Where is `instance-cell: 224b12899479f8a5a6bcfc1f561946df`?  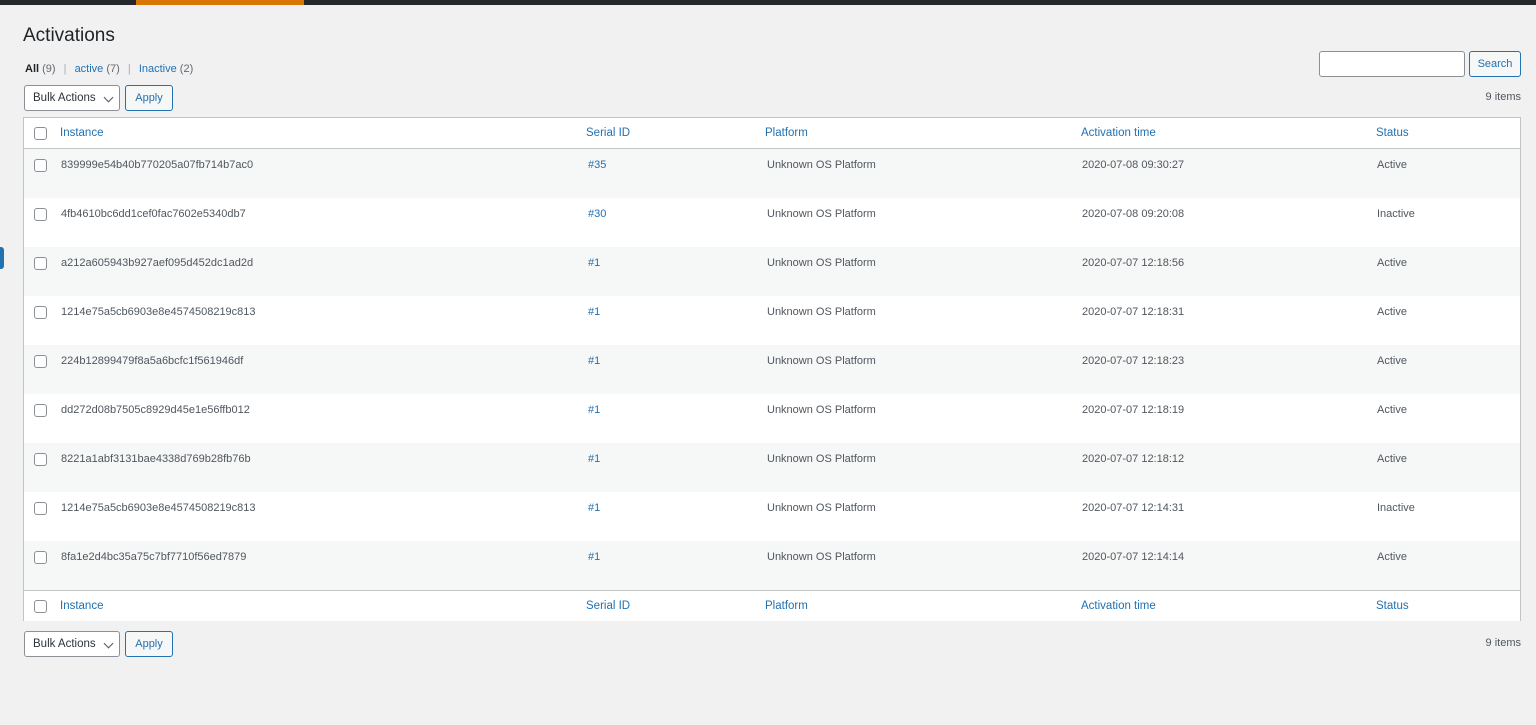 instance-cell: 224b12899479f8a5a6bcfc1f561946df is located at coordinates (152, 361).